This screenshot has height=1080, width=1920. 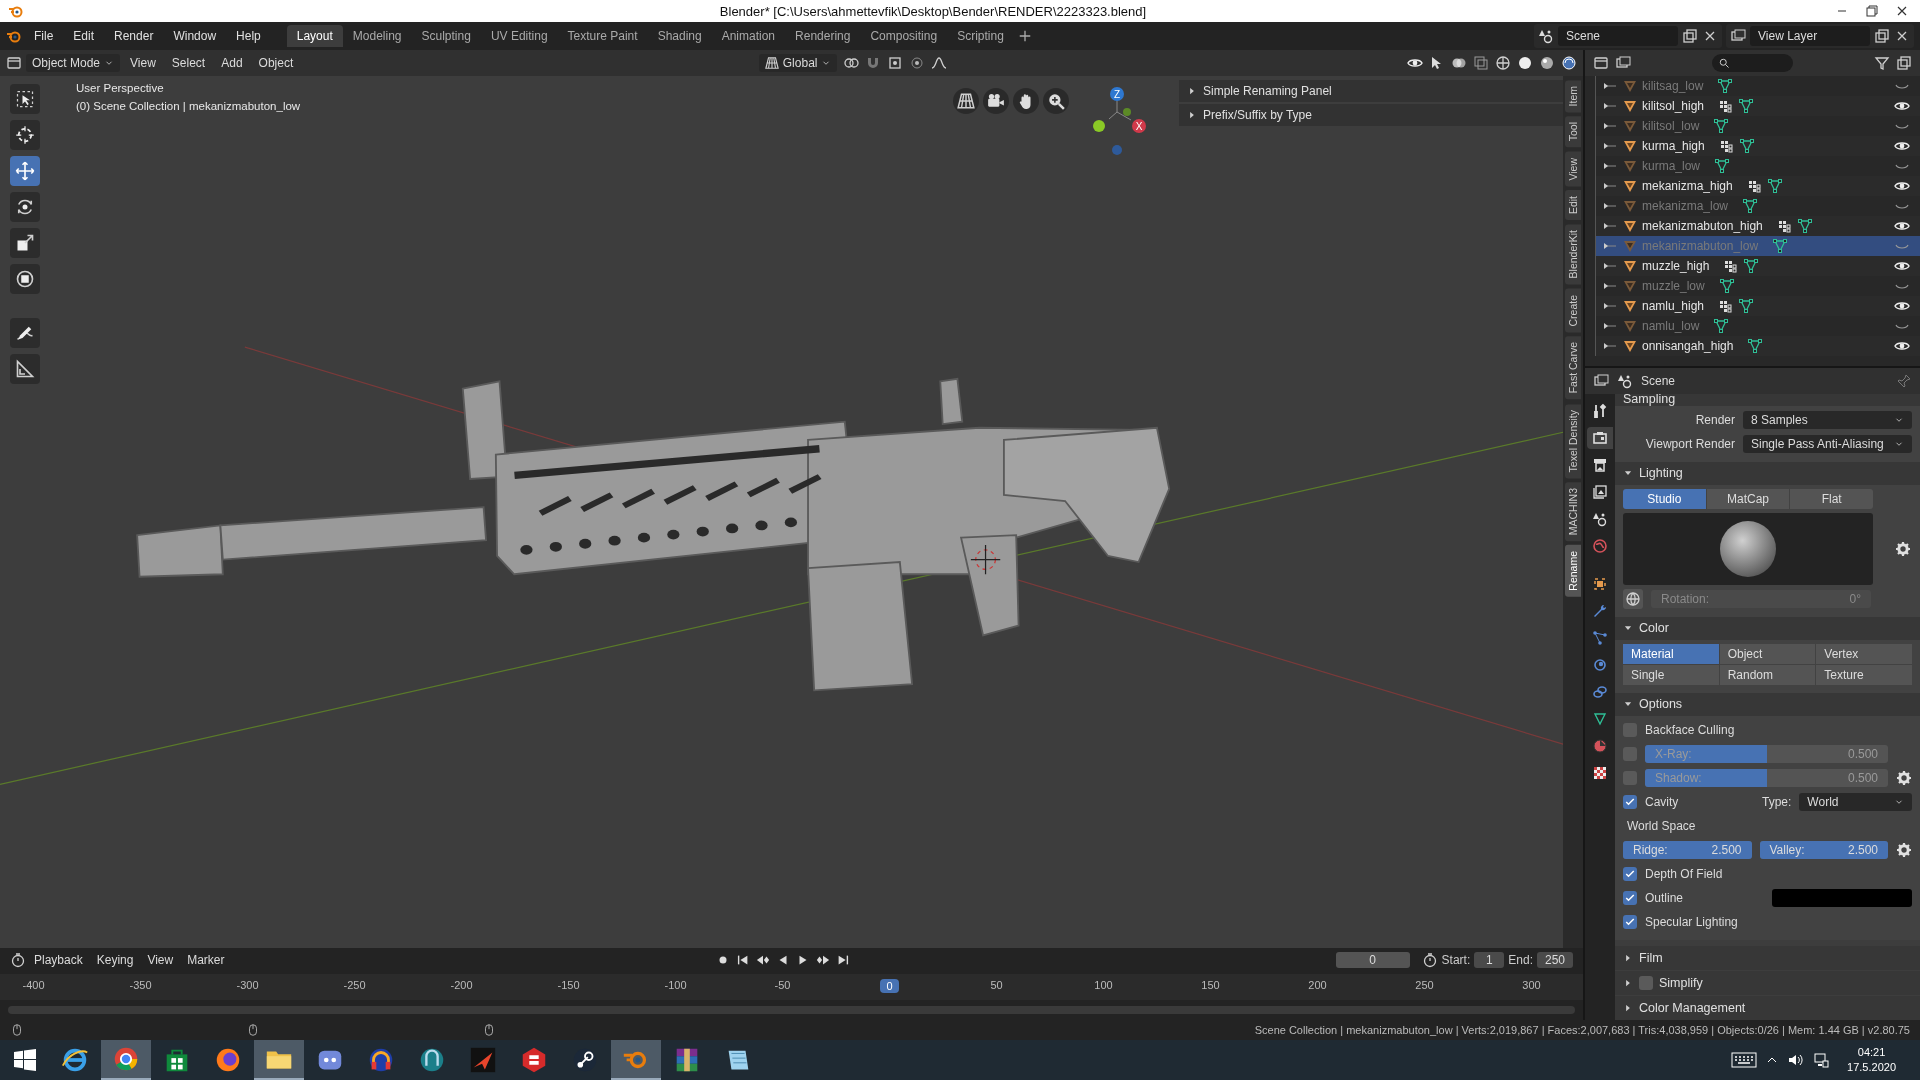 What do you see at coordinates (195, 36) in the screenshot?
I see `menu-item: Window` at bounding box center [195, 36].